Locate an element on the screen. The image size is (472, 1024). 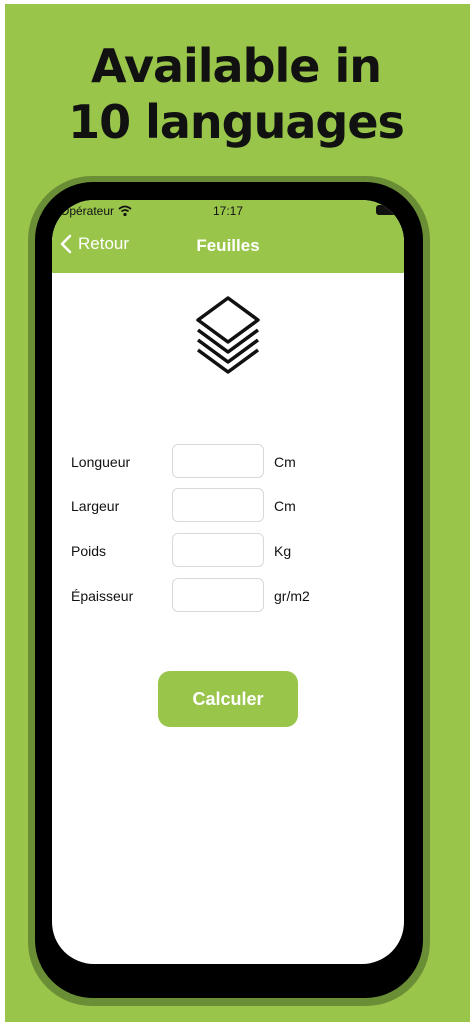
calculate-button: Calculer is located at coordinates (228, 699).